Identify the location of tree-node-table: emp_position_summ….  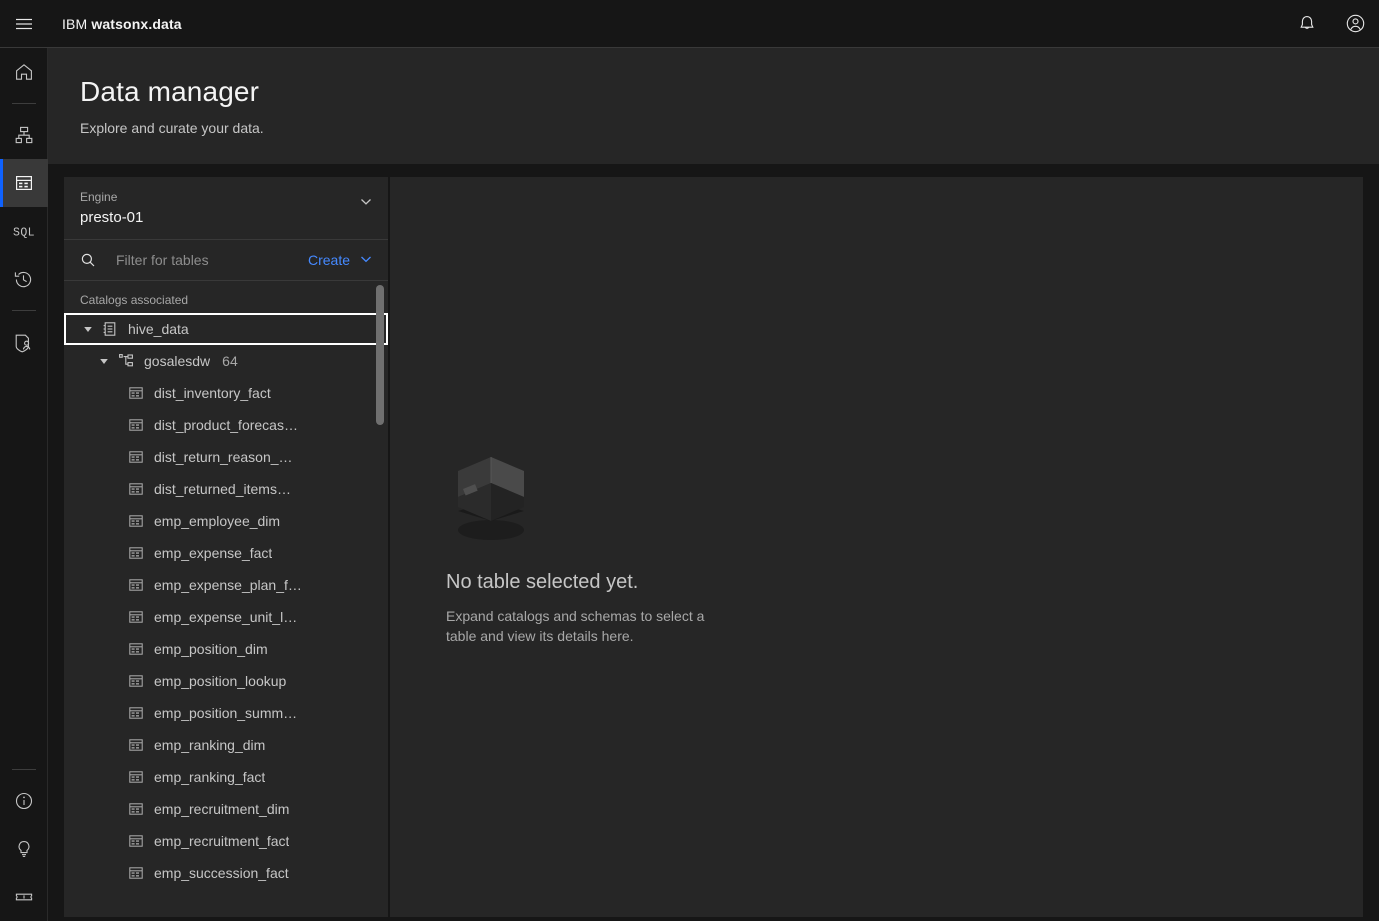
(226, 713).